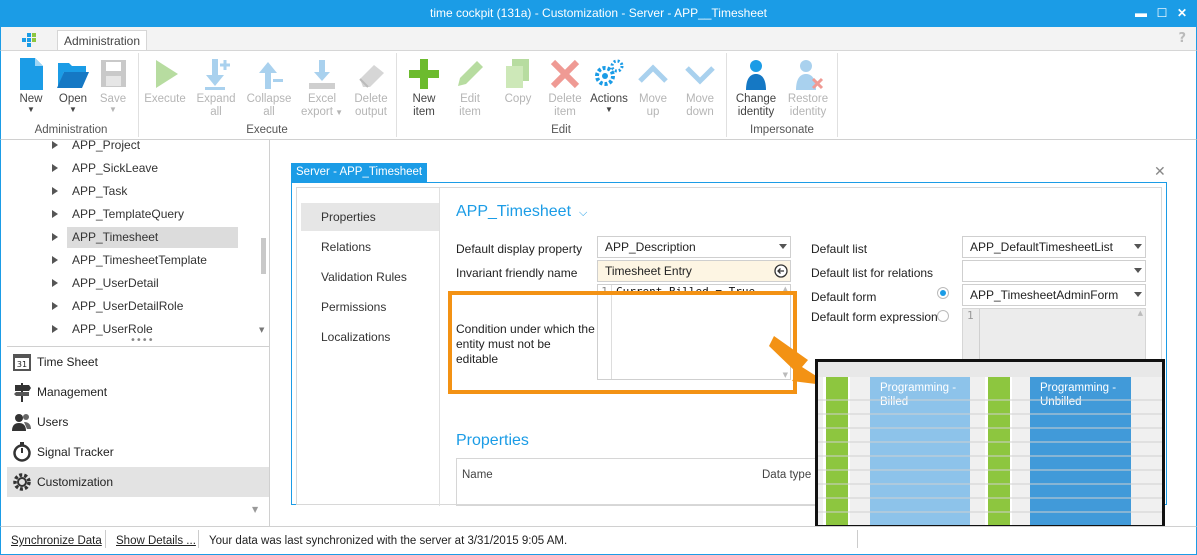  What do you see at coordinates (700, 88) in the screenshot?
I see `move-down-button: Move down` at bounding box center [700, 88].